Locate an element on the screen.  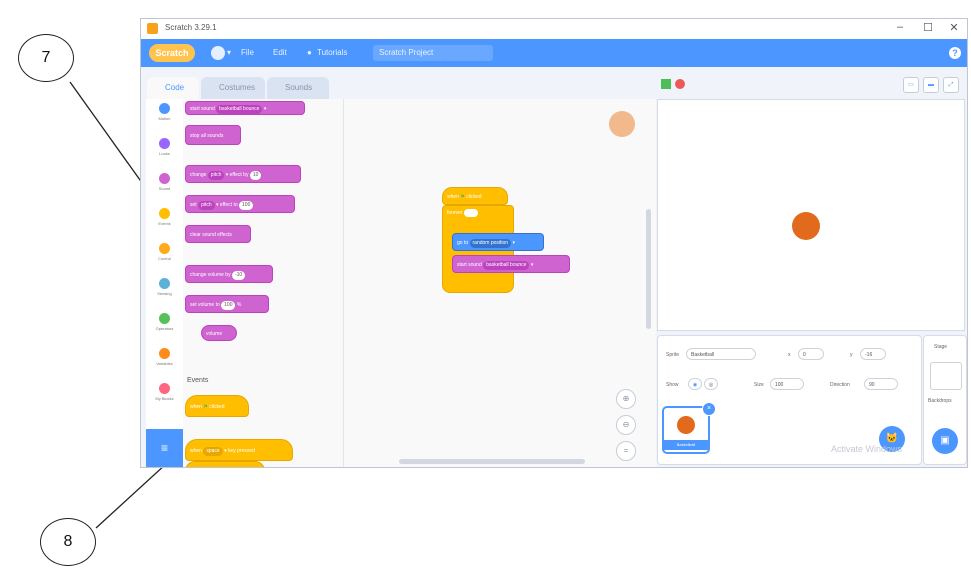
category-control: Control is located at coordinates (164, 258).